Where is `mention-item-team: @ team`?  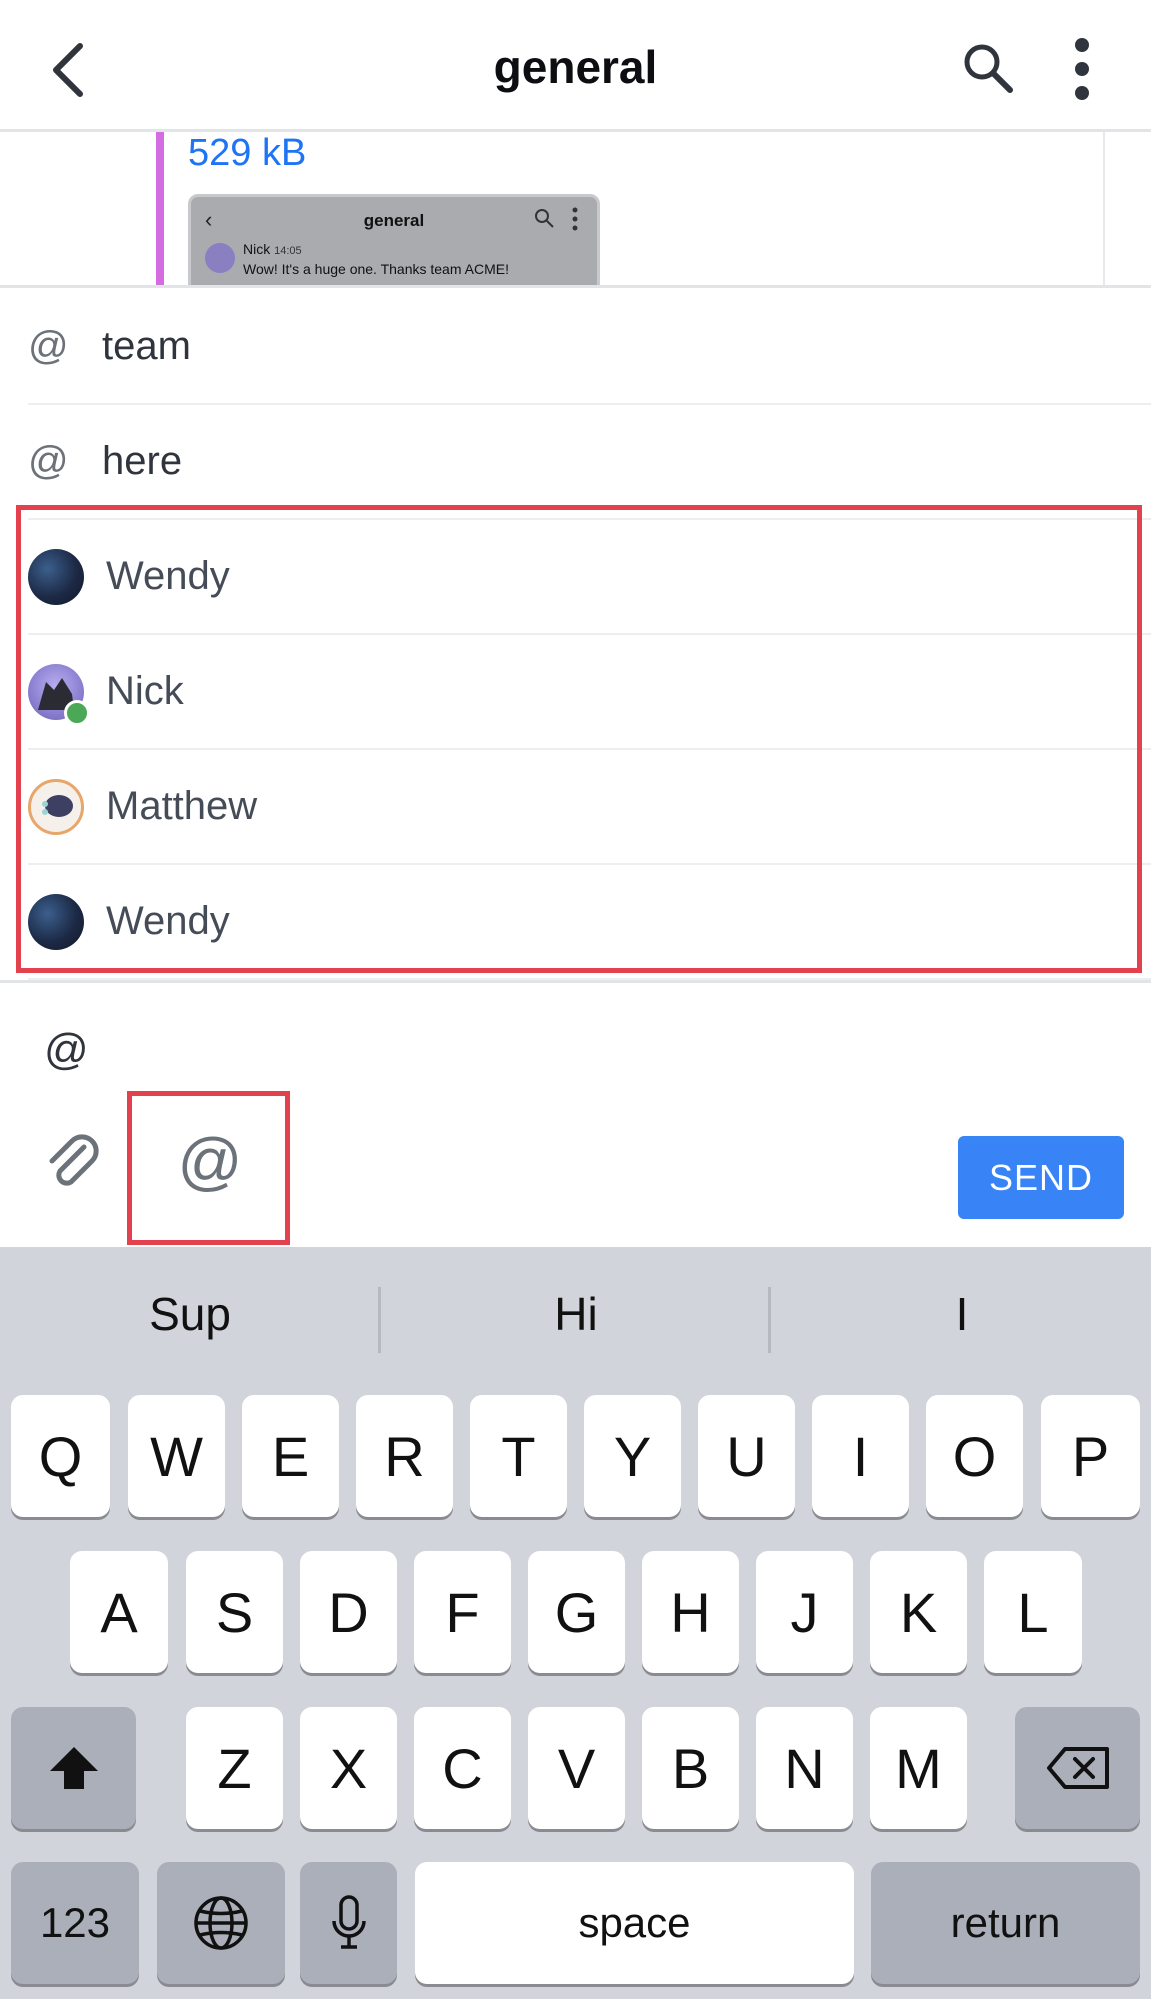
mention-item-team: @ team is located at coordinates (589, 347).